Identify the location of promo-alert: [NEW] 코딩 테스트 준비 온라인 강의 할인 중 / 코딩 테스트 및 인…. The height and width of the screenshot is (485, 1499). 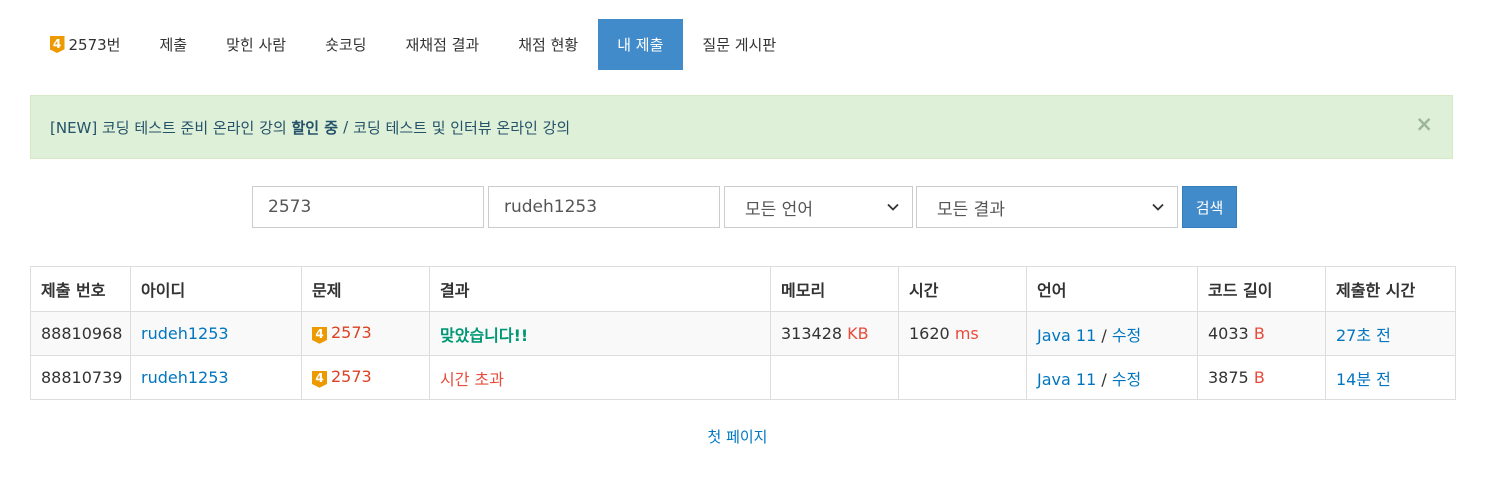
(741, 127).